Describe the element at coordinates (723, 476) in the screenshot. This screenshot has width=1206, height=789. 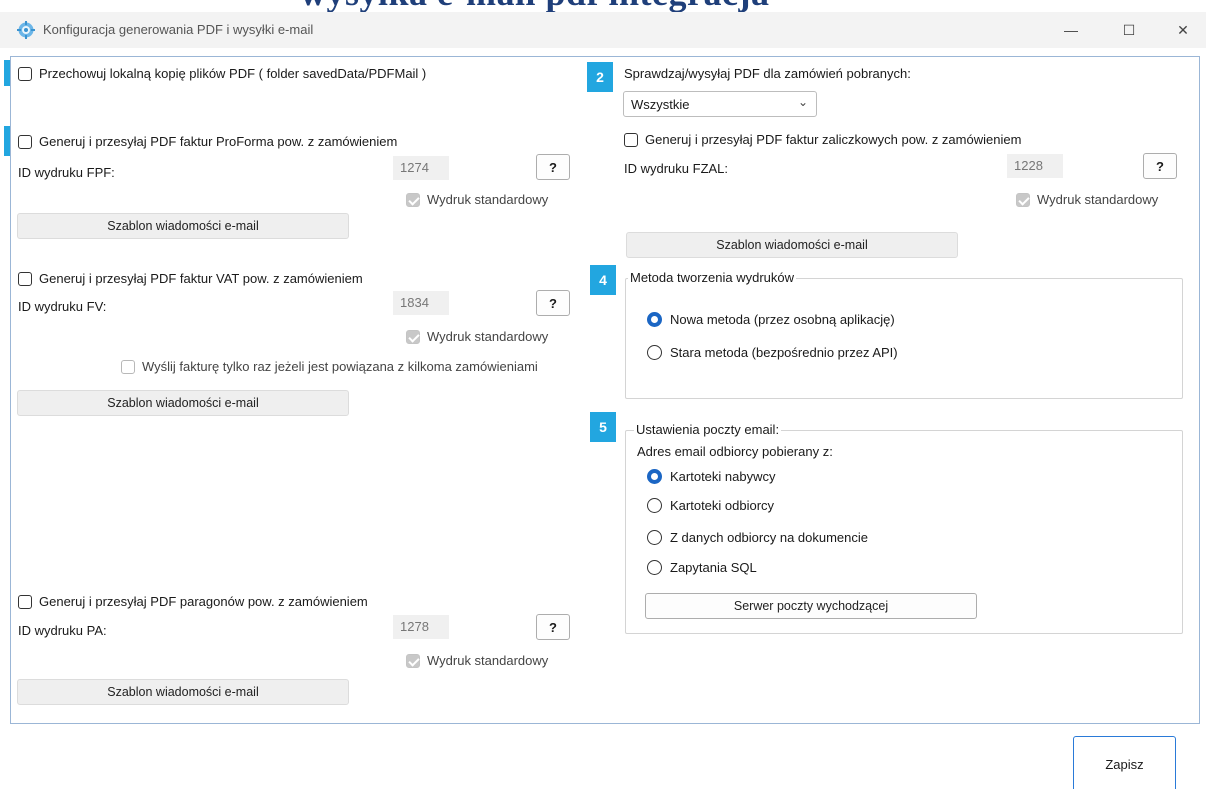
I see `mail-buyer-label: Kartoteki nabywcy` at that location.